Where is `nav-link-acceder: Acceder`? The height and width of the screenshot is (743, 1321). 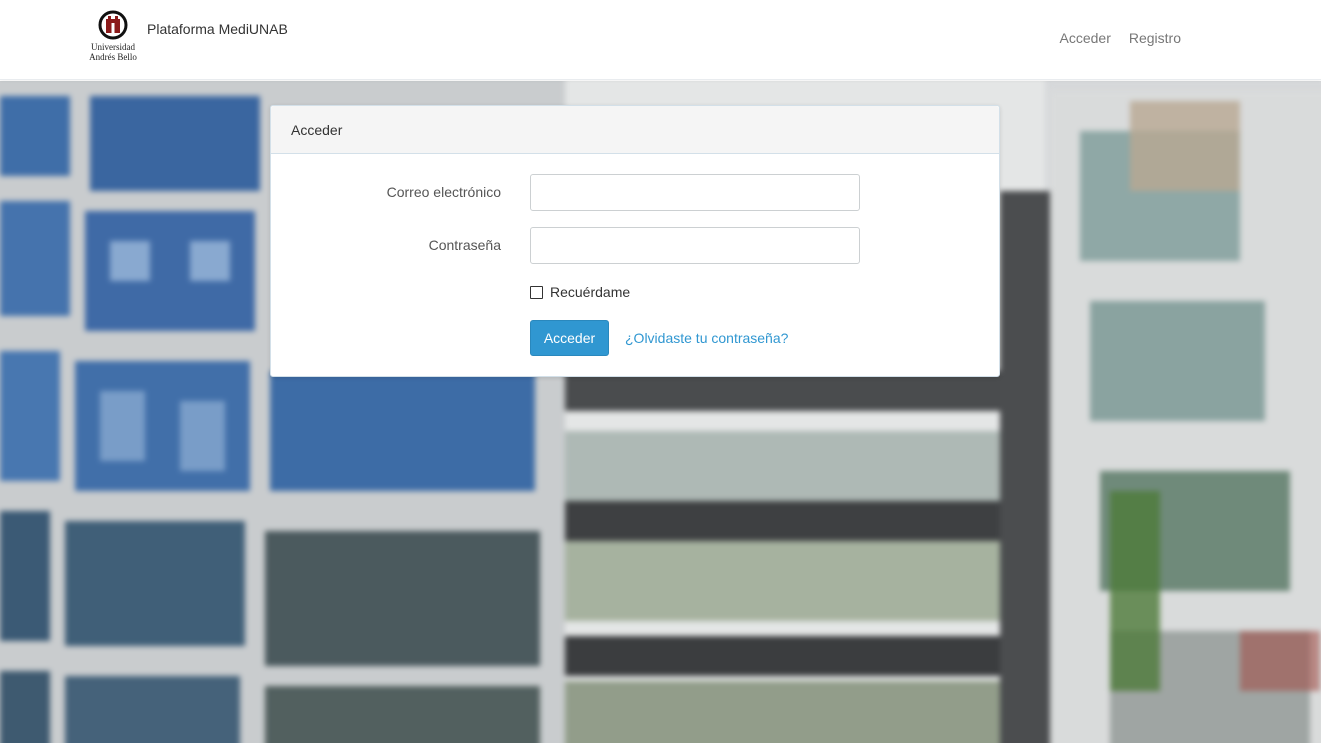 nav-link-acceder: Acceder is located at coordinates (1085, 38).